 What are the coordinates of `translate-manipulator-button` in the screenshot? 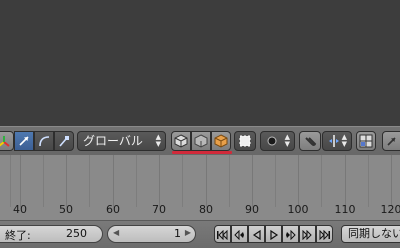 It's located at (24, 141).